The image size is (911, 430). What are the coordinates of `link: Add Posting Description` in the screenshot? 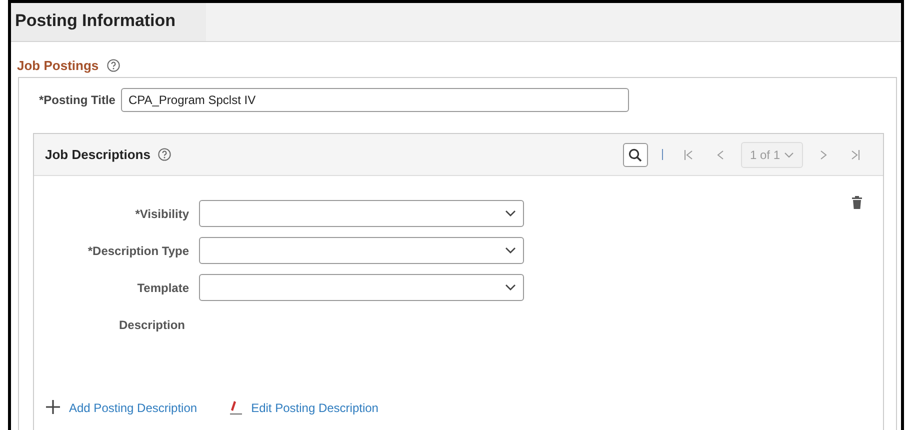 It's located at (121, 407).